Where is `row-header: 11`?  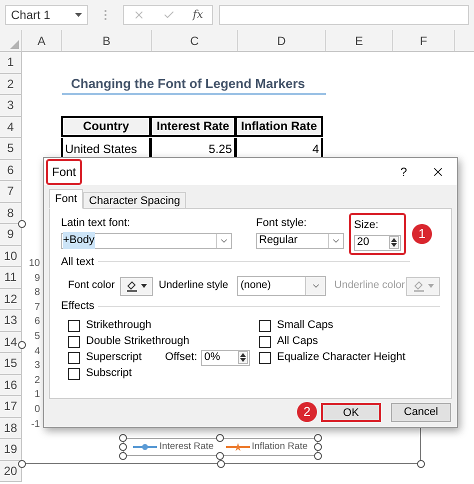
row-header: 11 is located at coordinates (11, 277).